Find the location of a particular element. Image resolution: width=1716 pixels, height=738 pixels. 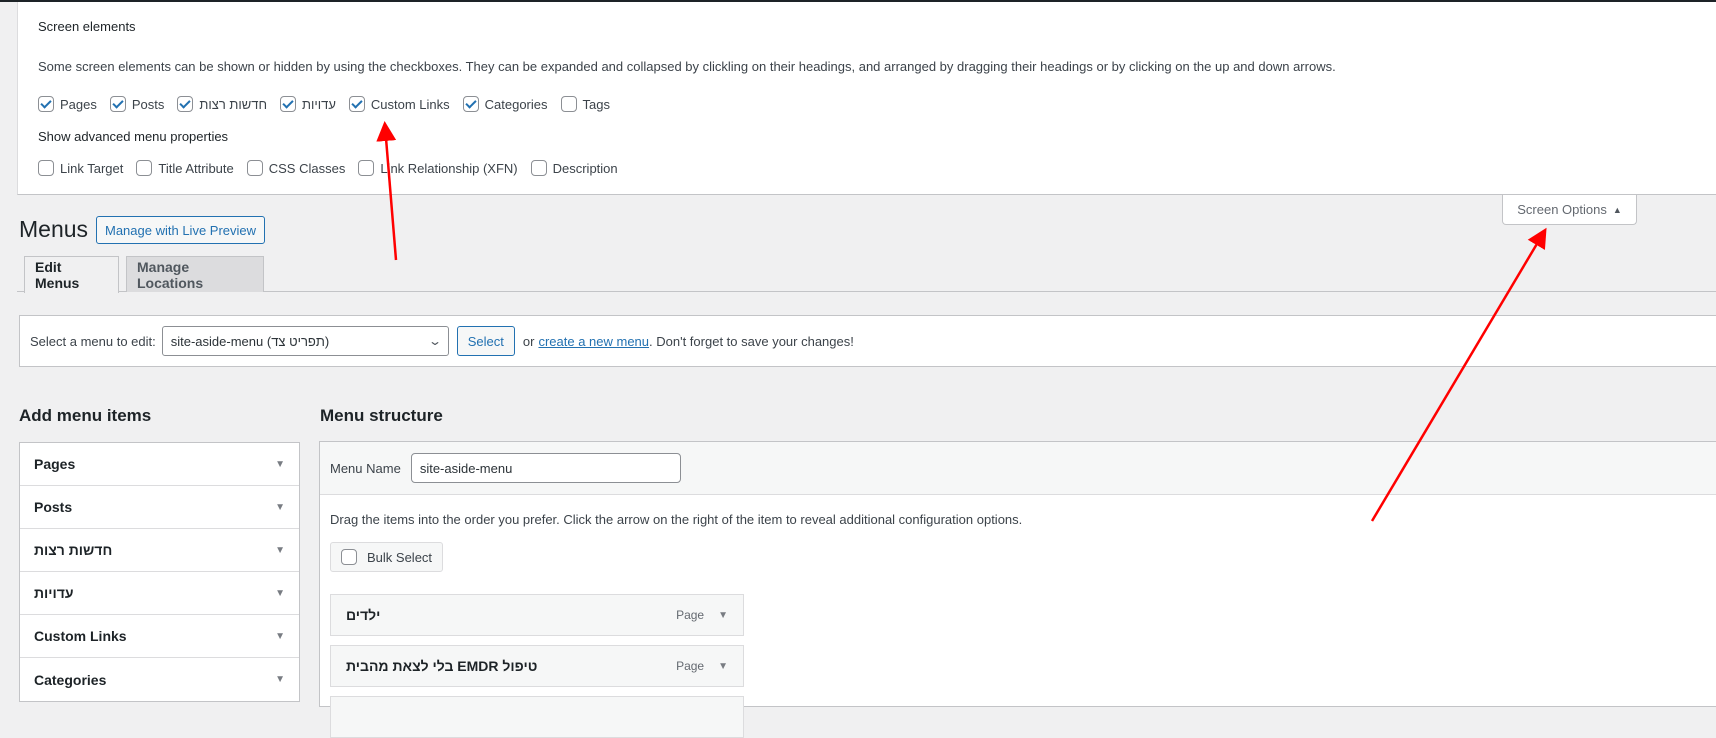

option-title-attribute: Title Attribute is located at coordinates (185, 168).